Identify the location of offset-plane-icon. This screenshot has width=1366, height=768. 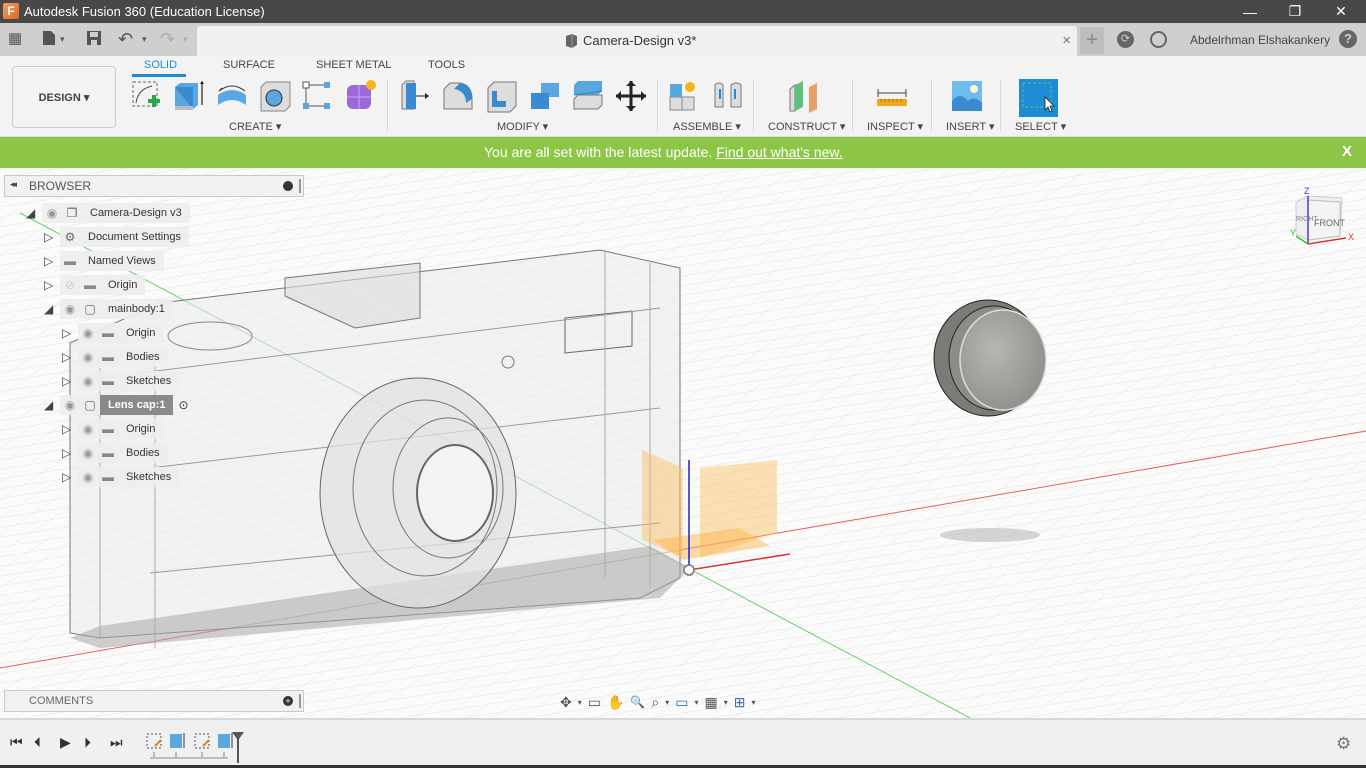
(804, 96).